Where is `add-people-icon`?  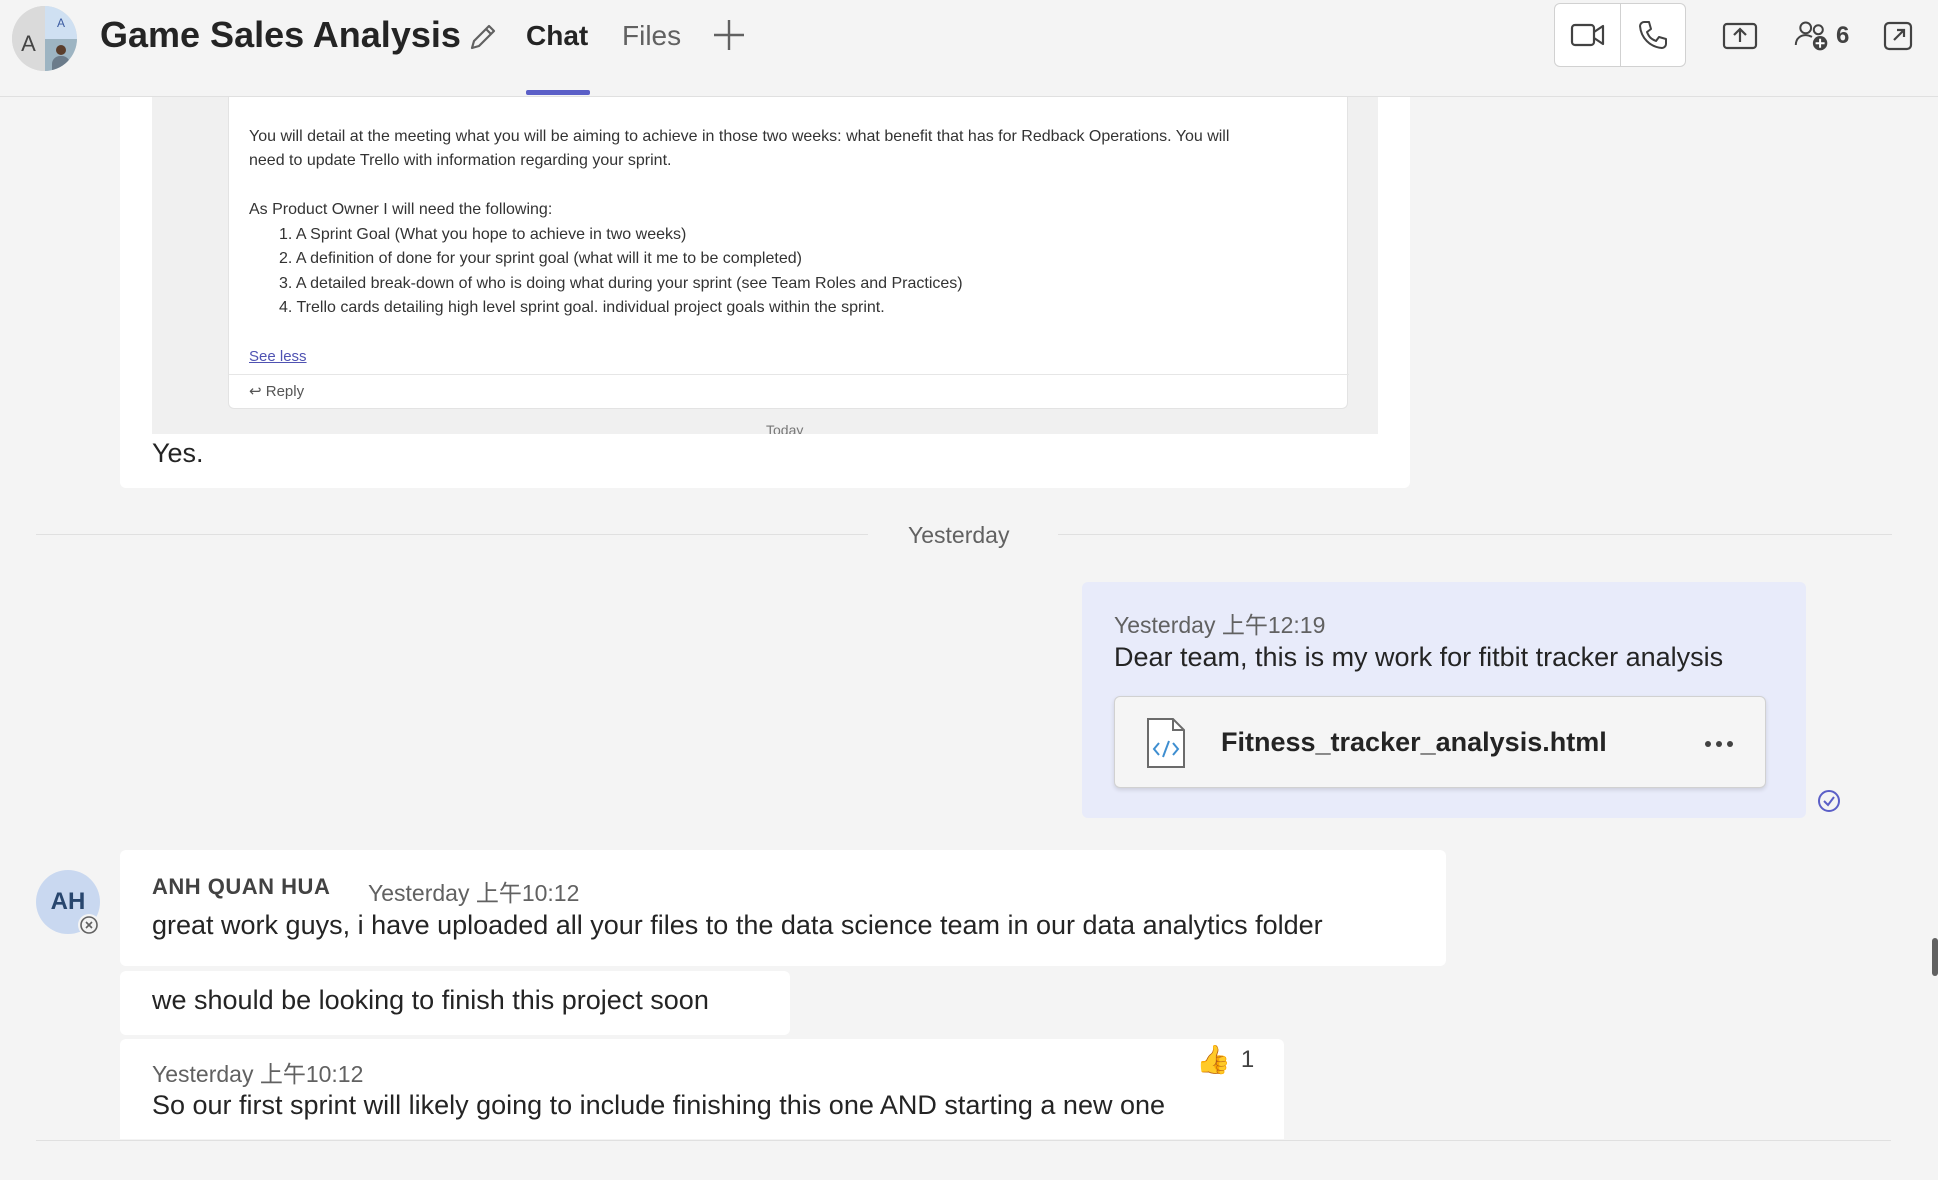
add-people-icon is located at coordinates (1812, 36).